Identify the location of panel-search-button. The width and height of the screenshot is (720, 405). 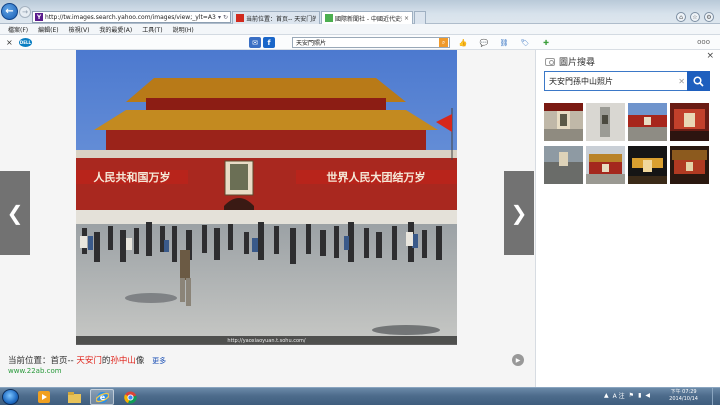
(698, 81).